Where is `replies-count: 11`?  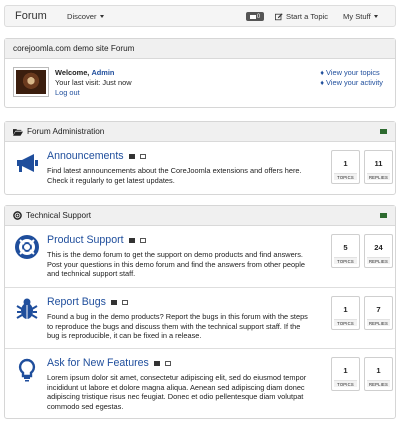
replies-count: 11 is located at coordinates (378, 163).